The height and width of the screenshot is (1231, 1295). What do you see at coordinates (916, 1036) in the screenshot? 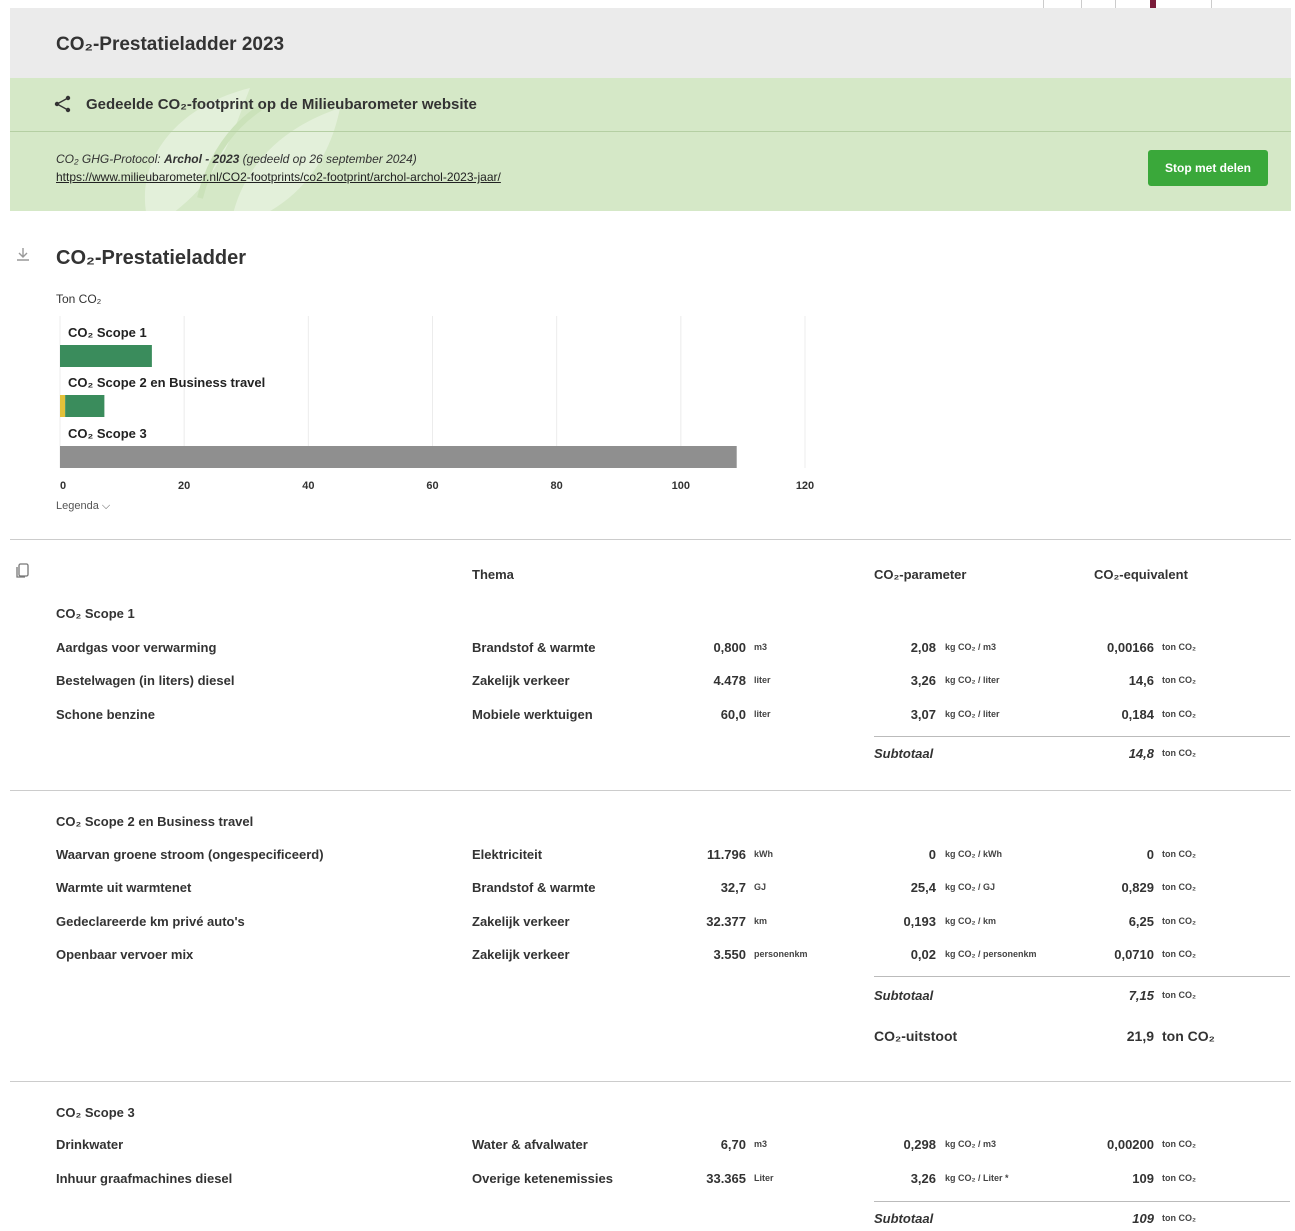
I see `total-label: CO₂-uitstoot` at bounding box center [916, 1036].